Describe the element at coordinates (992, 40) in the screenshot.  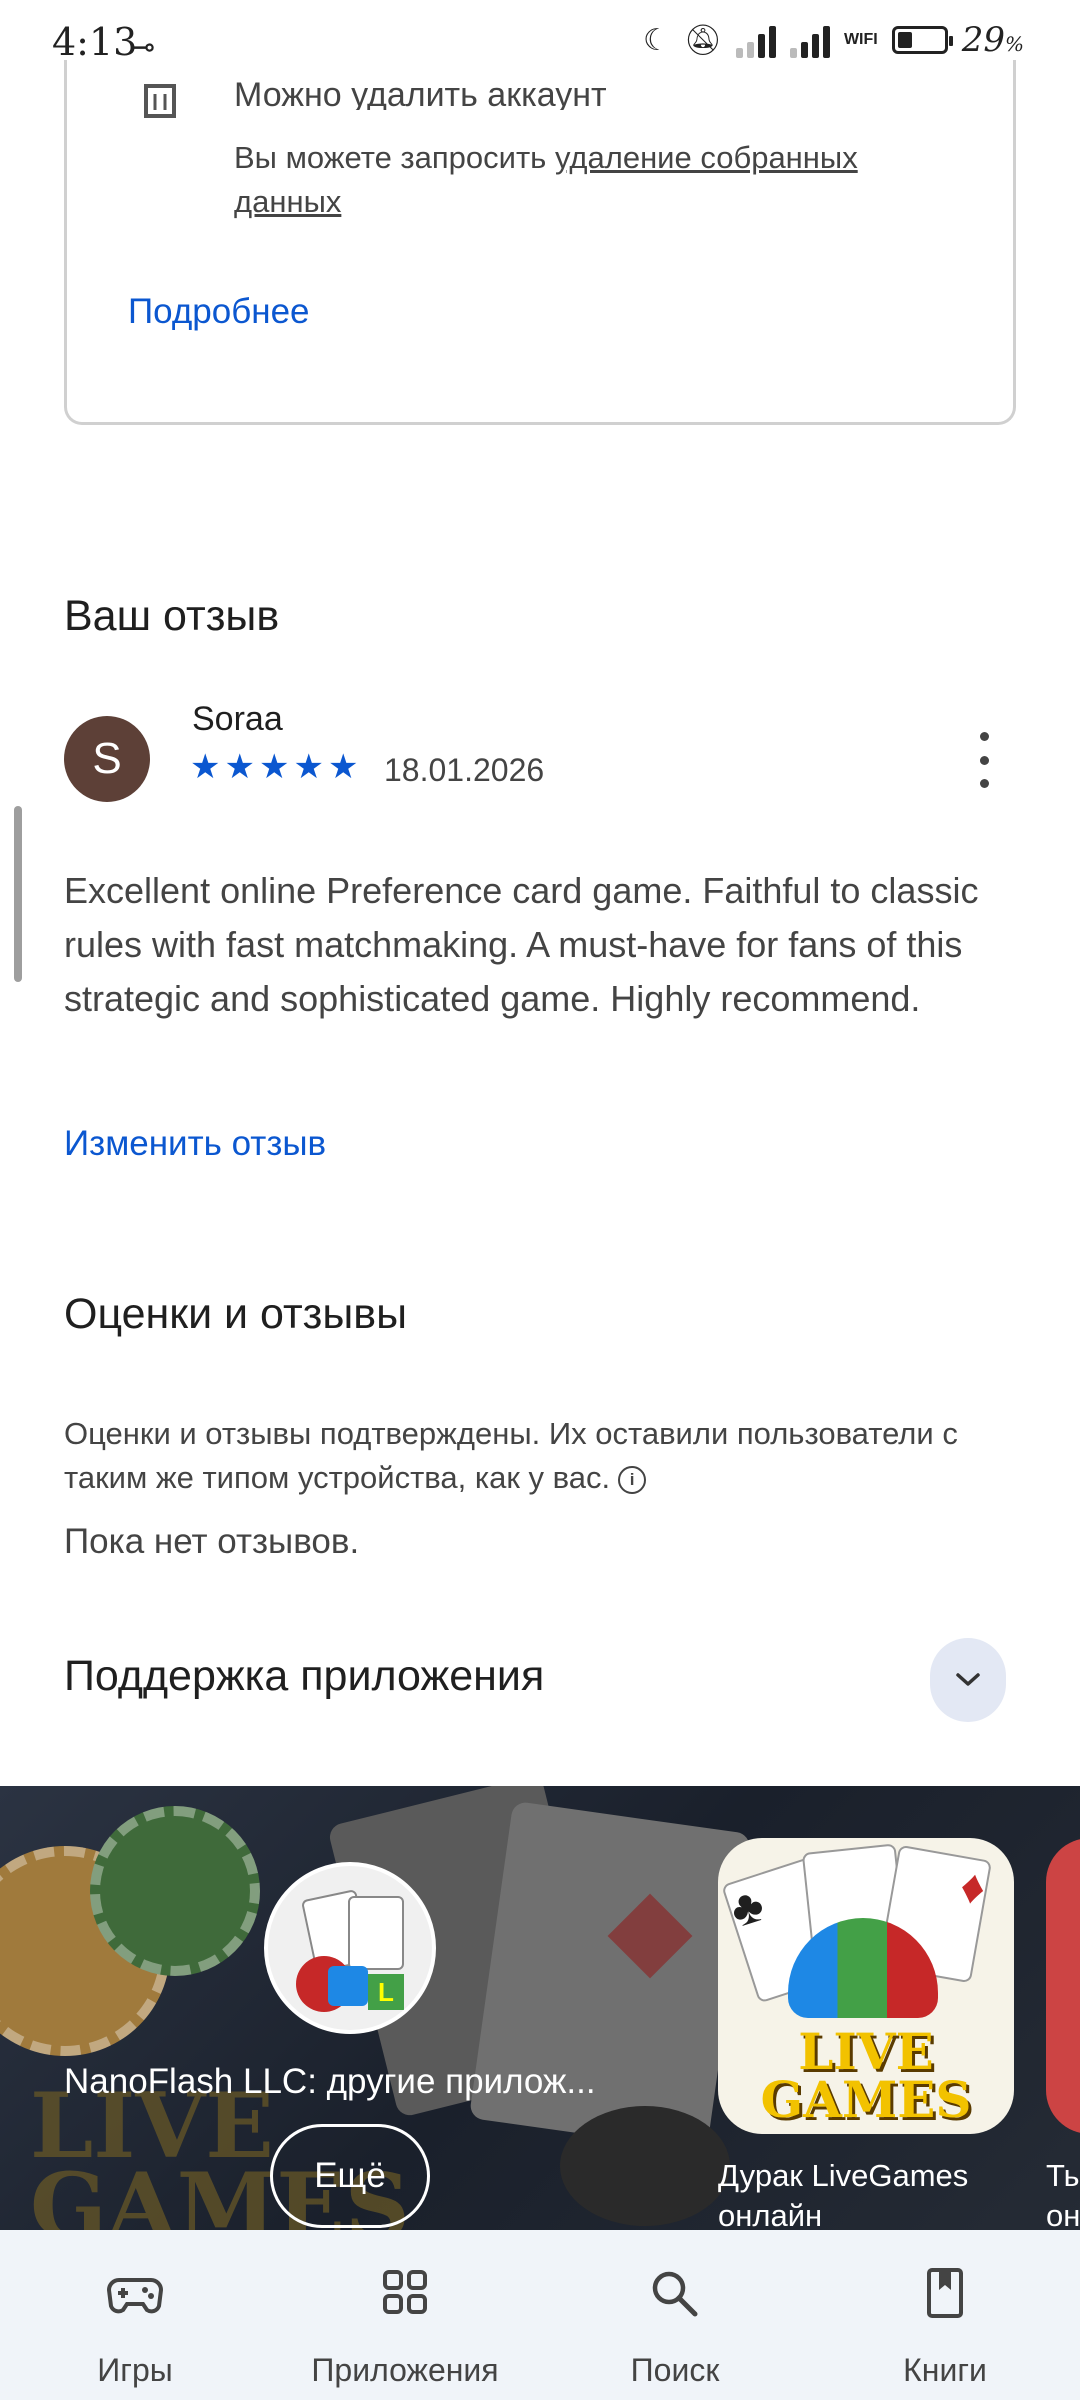
I see `battery-percent: 29%` at that location.